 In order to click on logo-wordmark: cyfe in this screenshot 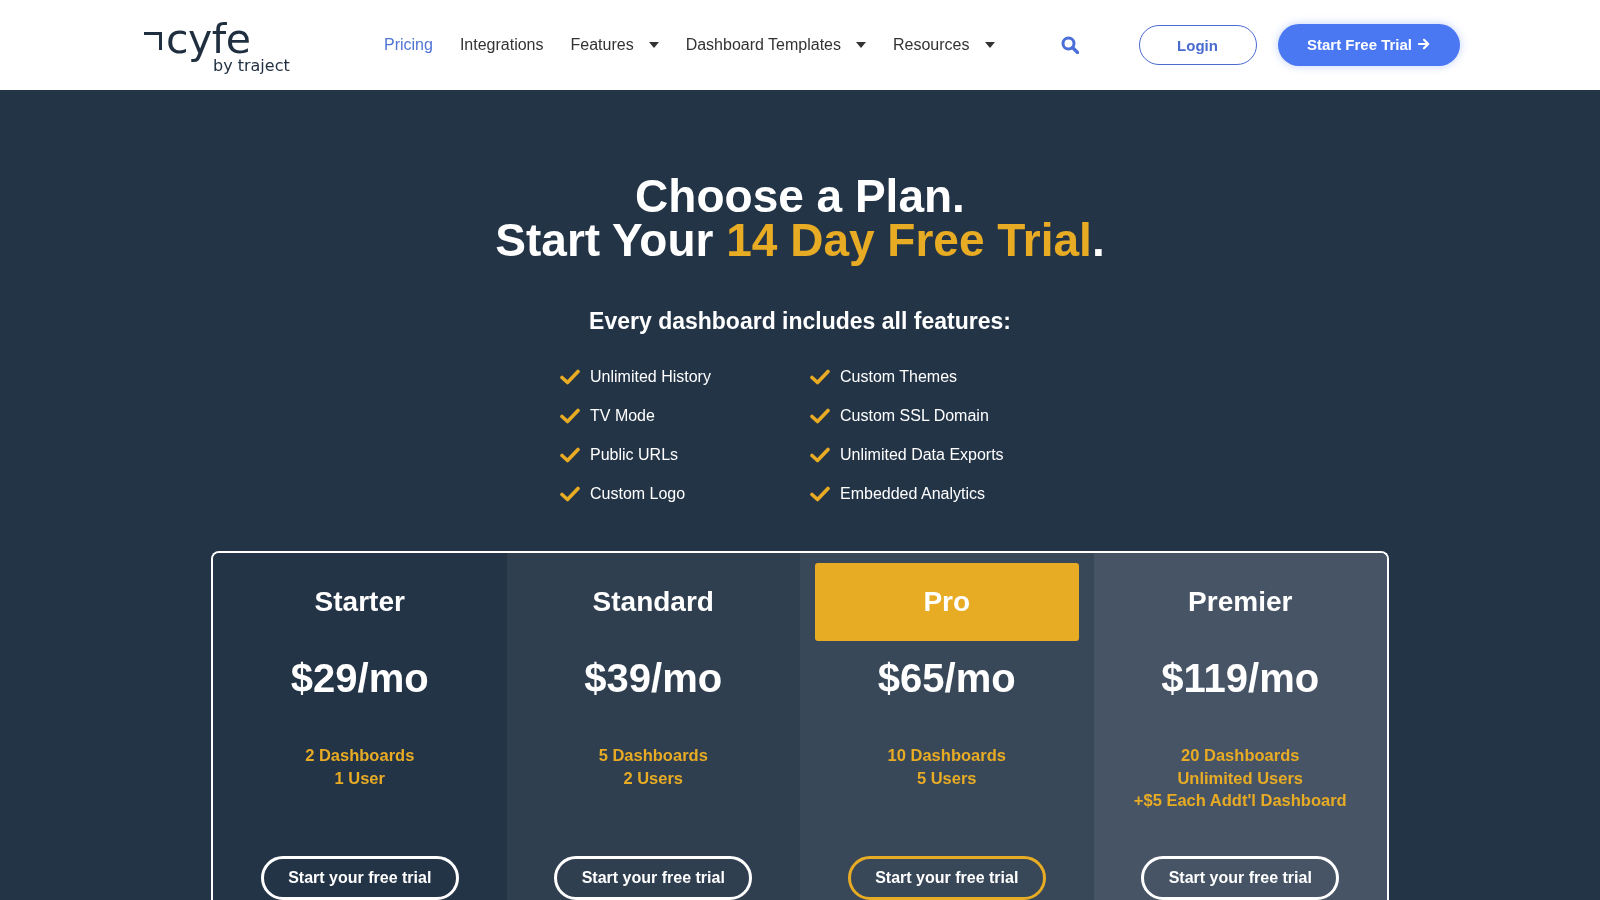, I will do `click(208, 39)`.